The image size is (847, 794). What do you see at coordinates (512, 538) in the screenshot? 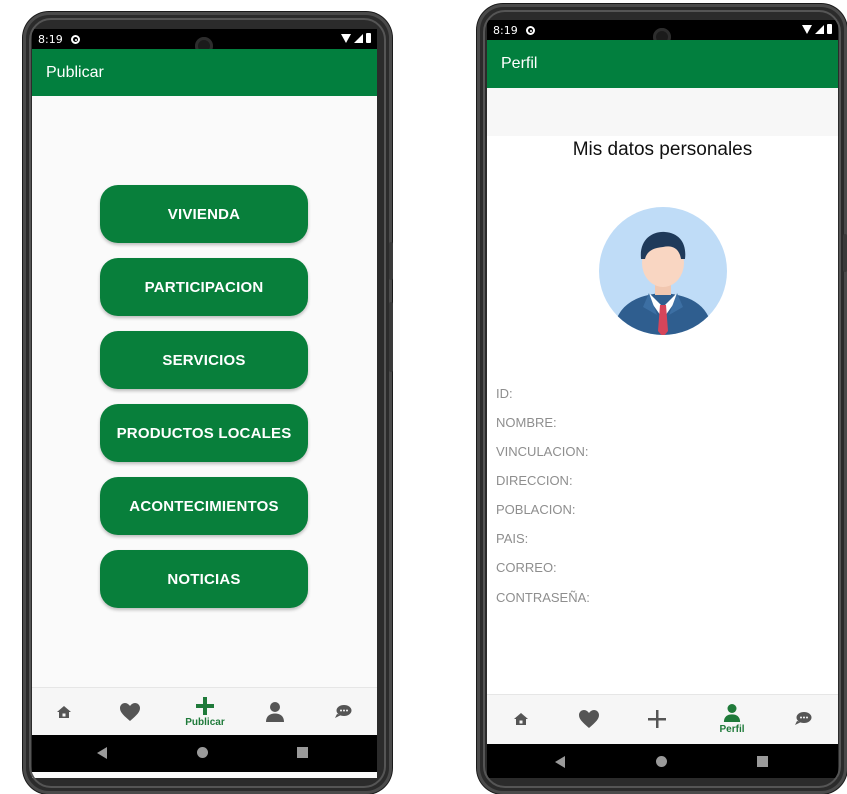
I see `field-pais: PAIS:` at bounding box center [512, 538].